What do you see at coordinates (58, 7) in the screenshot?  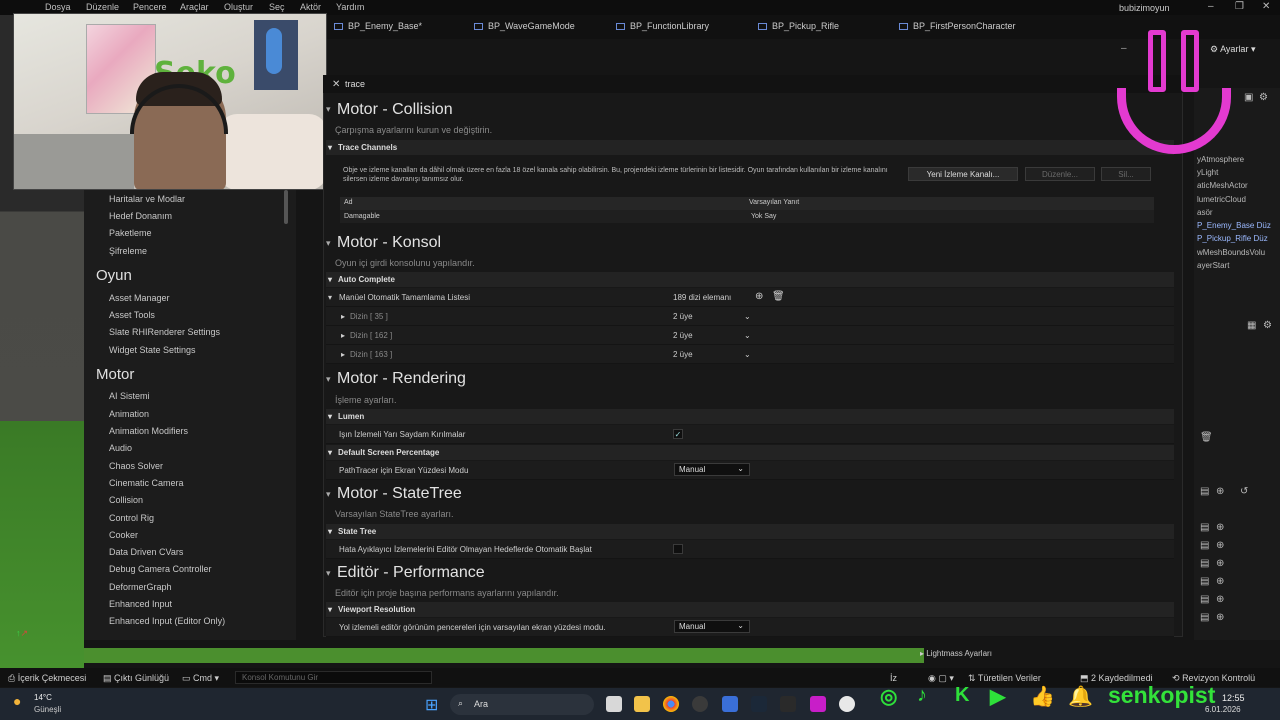 I see `menu-file: Dosya` at bounding box center [58, 7].